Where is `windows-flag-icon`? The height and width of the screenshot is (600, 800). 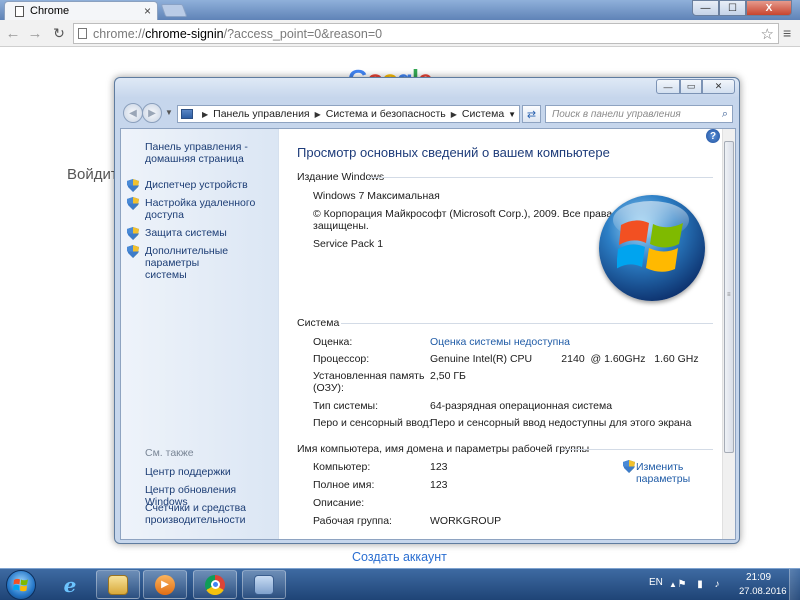 windows-flag-icon is located at coordinates (20, 584).